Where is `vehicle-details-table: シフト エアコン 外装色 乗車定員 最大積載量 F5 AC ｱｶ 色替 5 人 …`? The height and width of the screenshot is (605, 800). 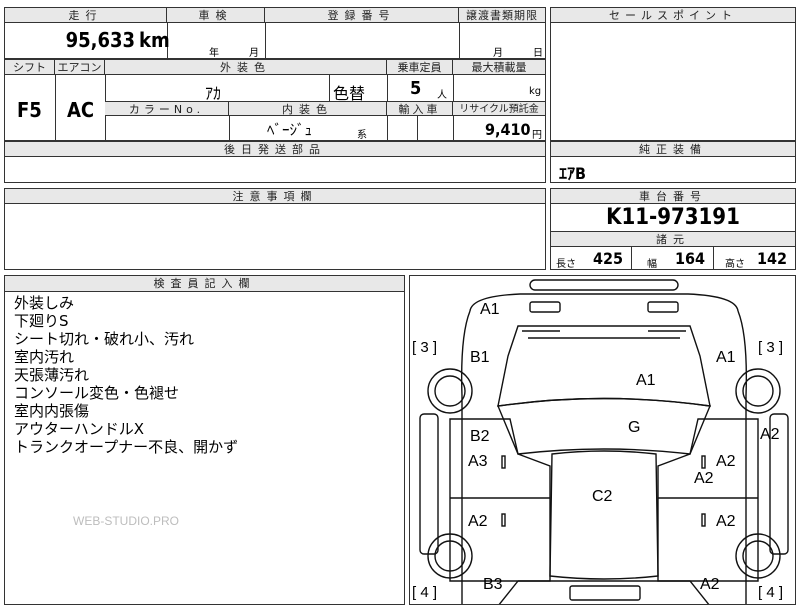
vehicle-details-table: シフト エアコン 外装色 乗車定員 最大積載量 F5 AC ｱｶ 色替 5 人 … is located at coordinates (275, 100).